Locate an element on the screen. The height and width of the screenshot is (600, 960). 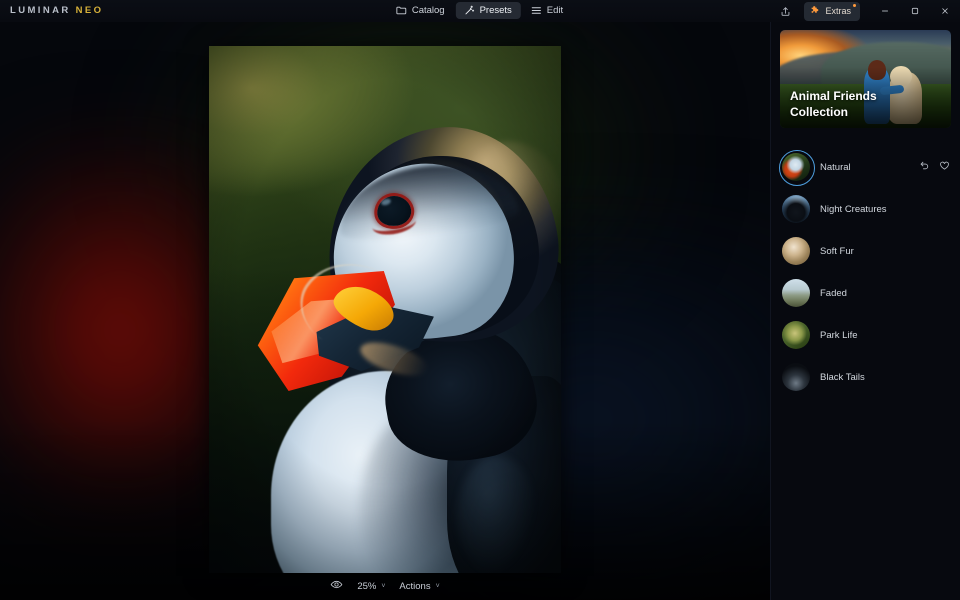
collection-title: Animal Friends Collection is located at coordinates (833, 104).